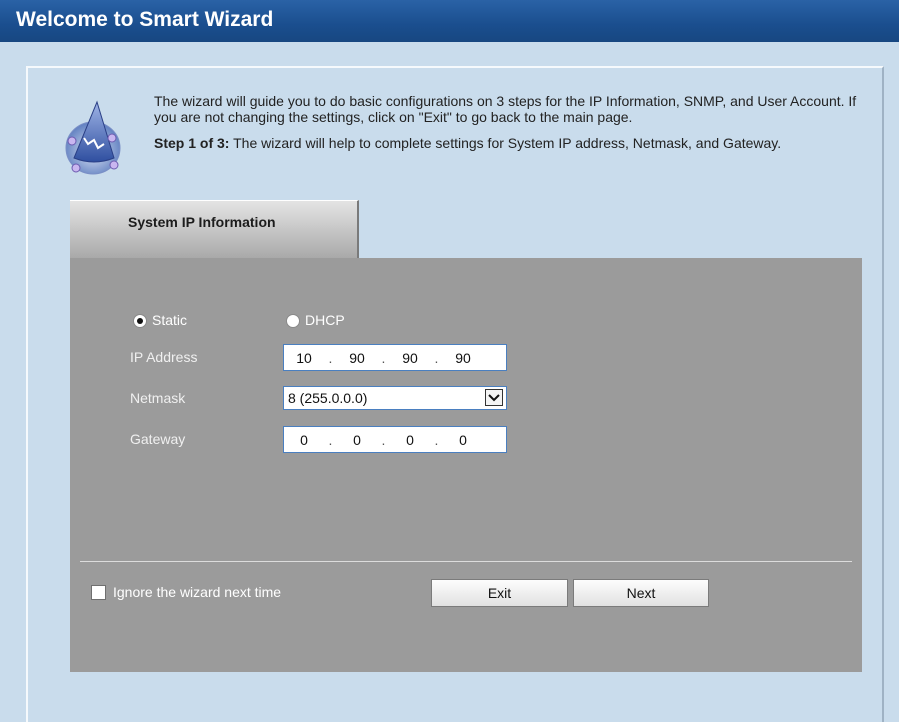 This screenshot has height=722, width=899. I want to click on ip-octet-4: 90, so click(463, 358).